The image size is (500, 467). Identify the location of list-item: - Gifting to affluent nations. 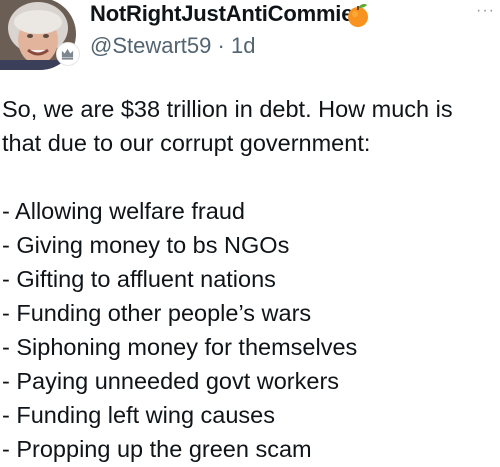
(139, 279).